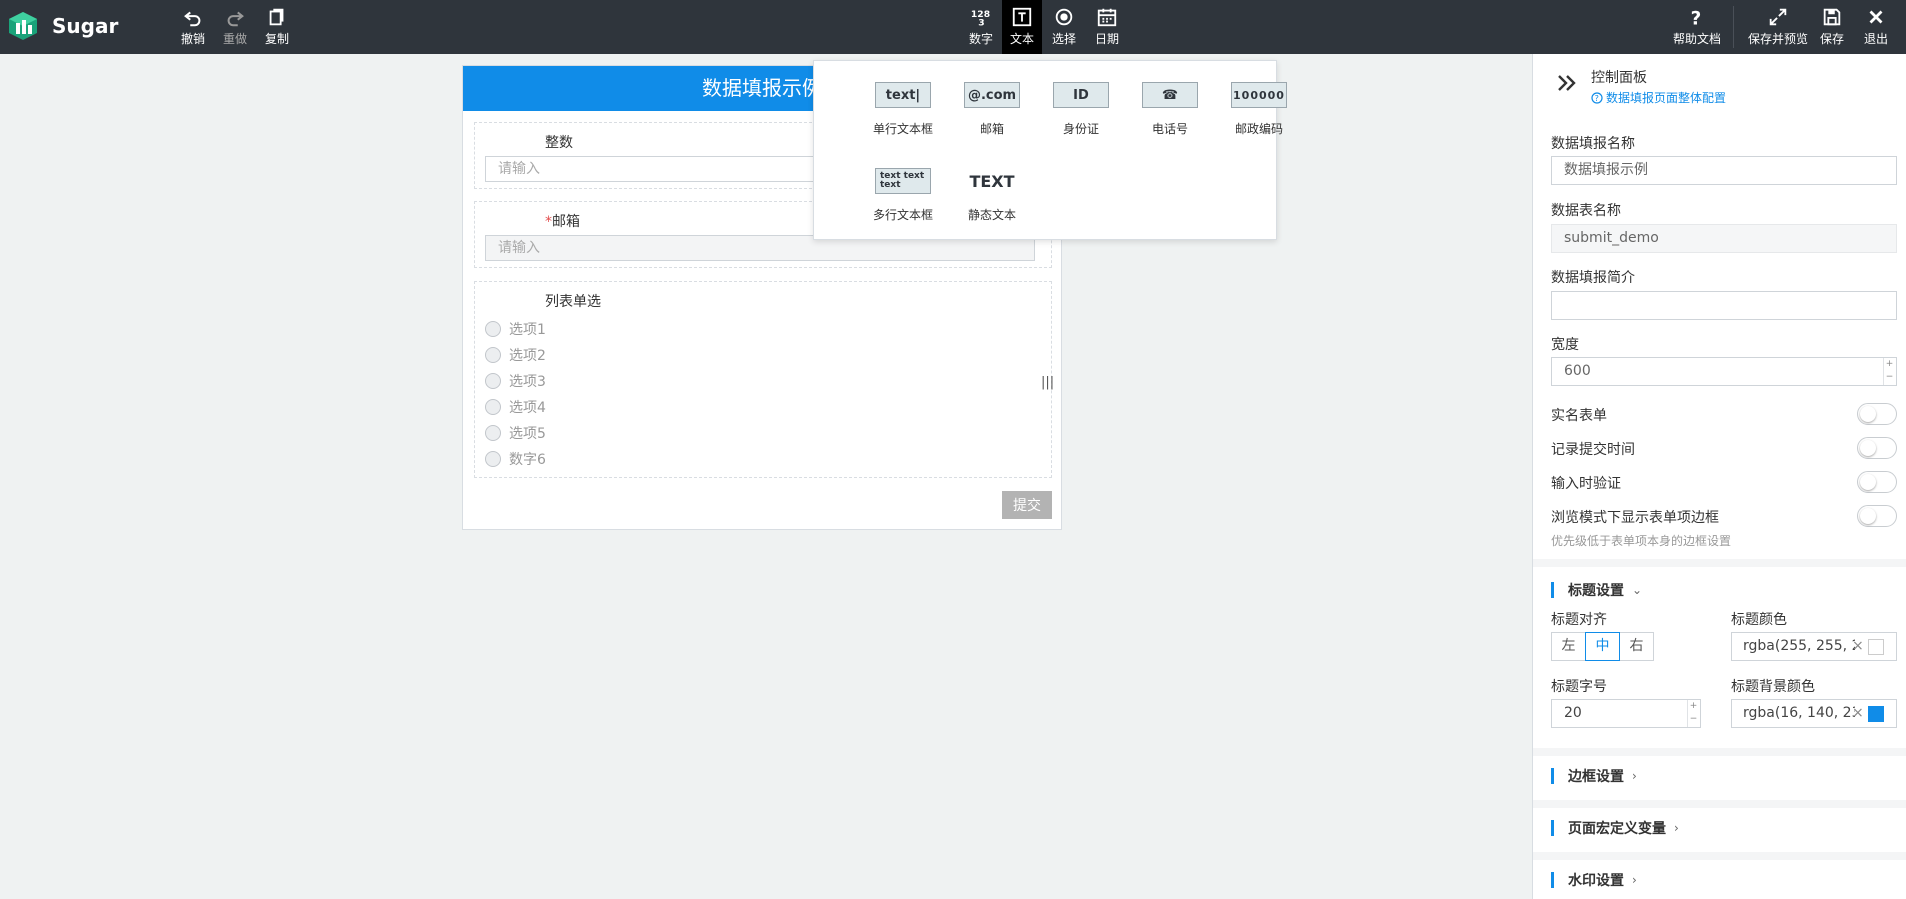 Image resolution: width=1906 pixels, height=899 pixels. I want to click on component-single-line-text: text| 单行文本框, so click(903, 109).